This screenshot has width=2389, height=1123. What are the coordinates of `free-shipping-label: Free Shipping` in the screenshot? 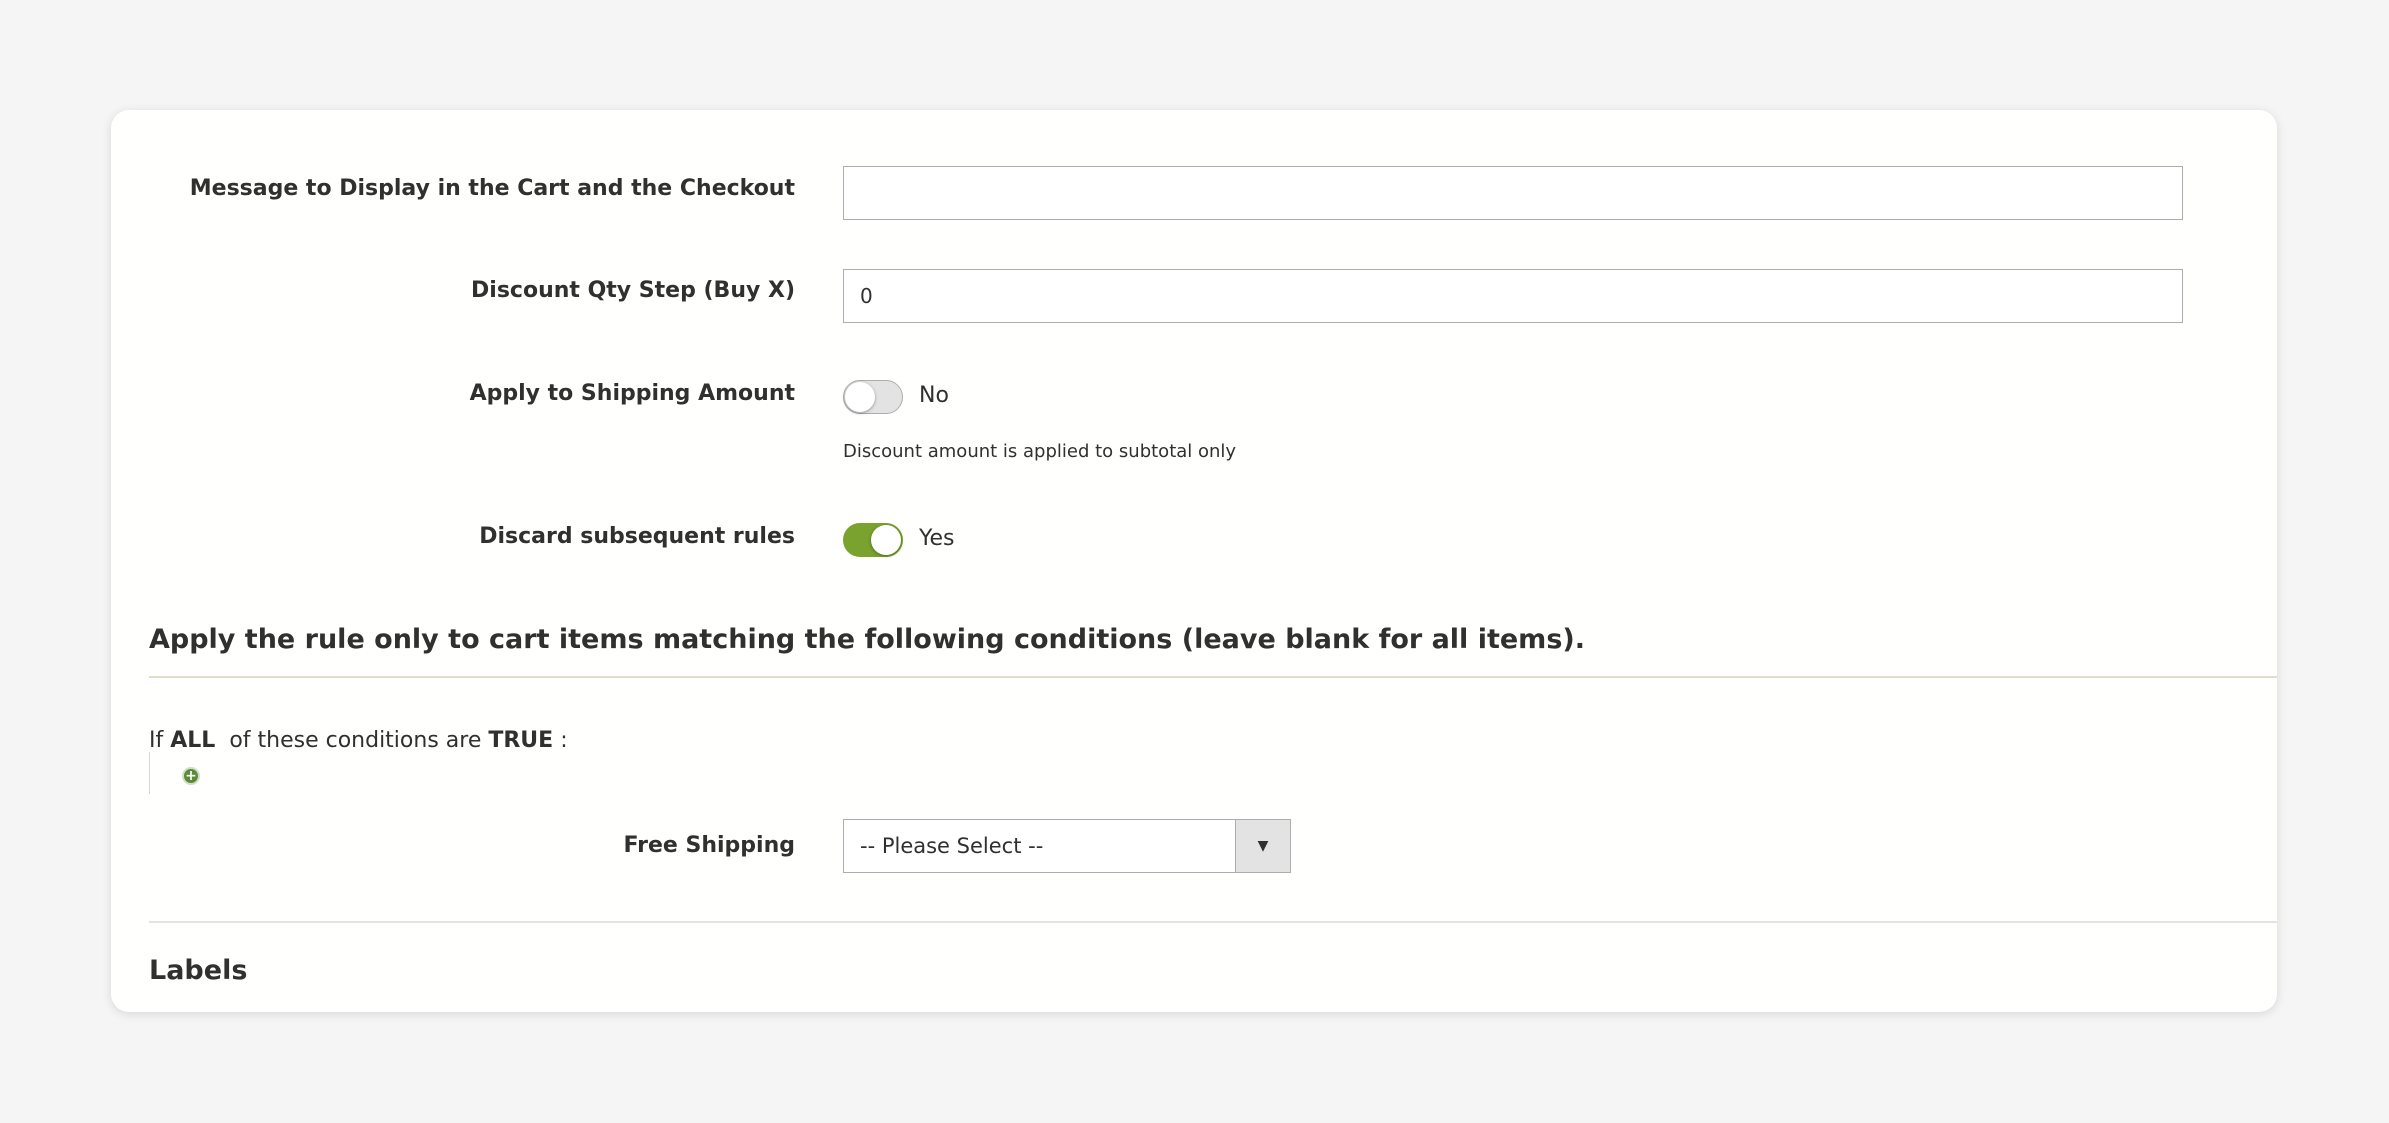 It's located at (709, 845).